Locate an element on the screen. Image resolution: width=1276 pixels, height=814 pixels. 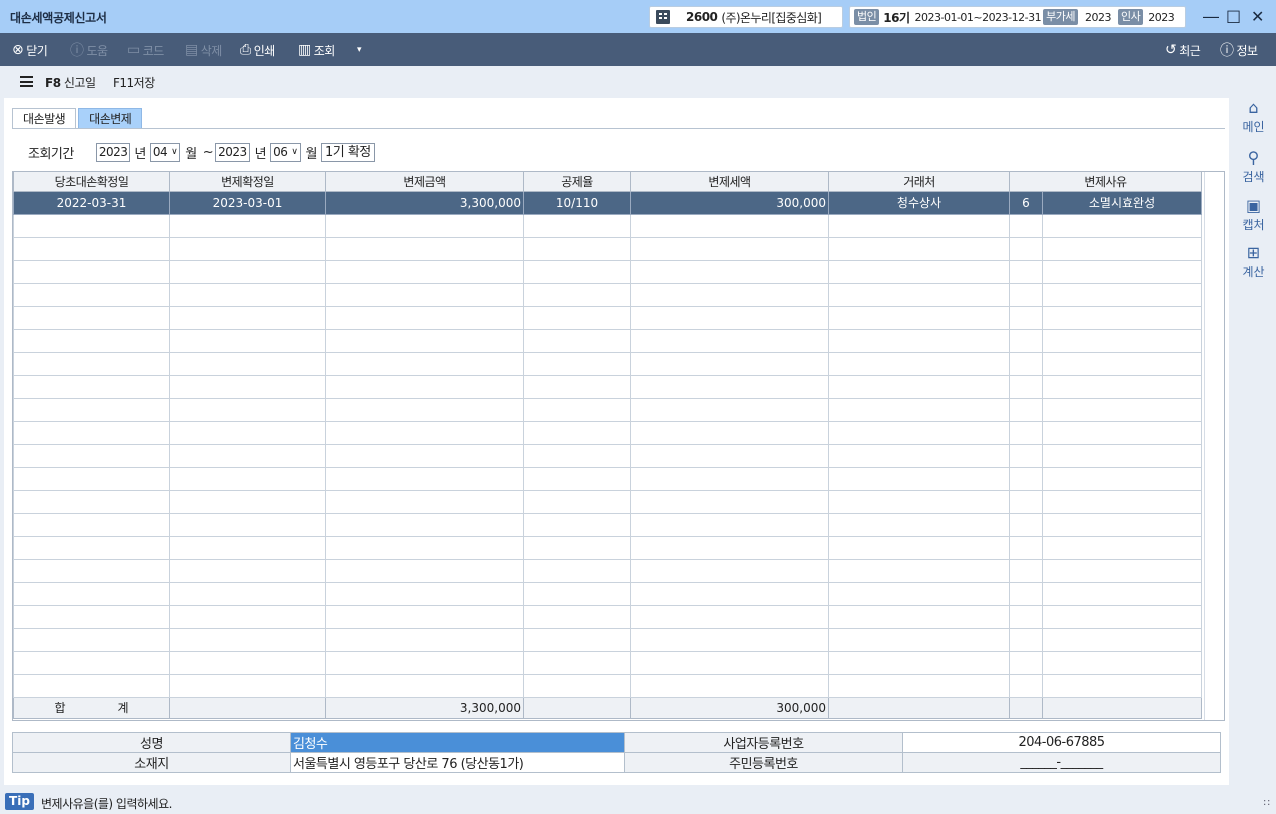
cell-repay-date: 2023-03-01 is located at coordinates (247, 202).